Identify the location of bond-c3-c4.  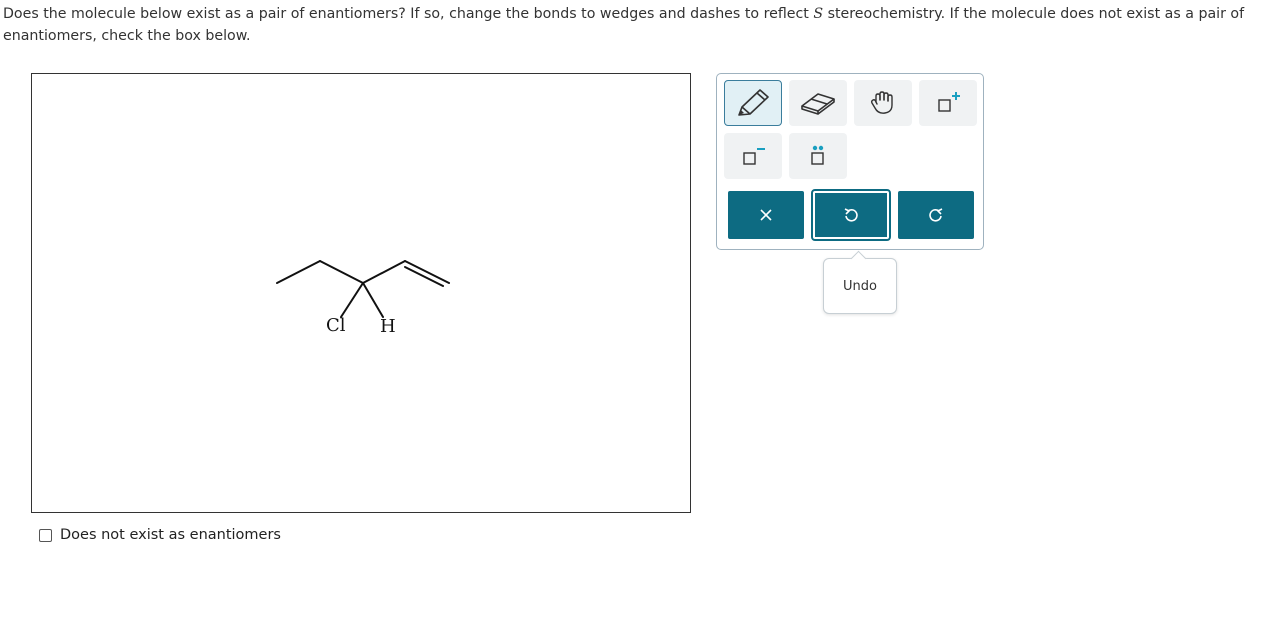
(384, 272).